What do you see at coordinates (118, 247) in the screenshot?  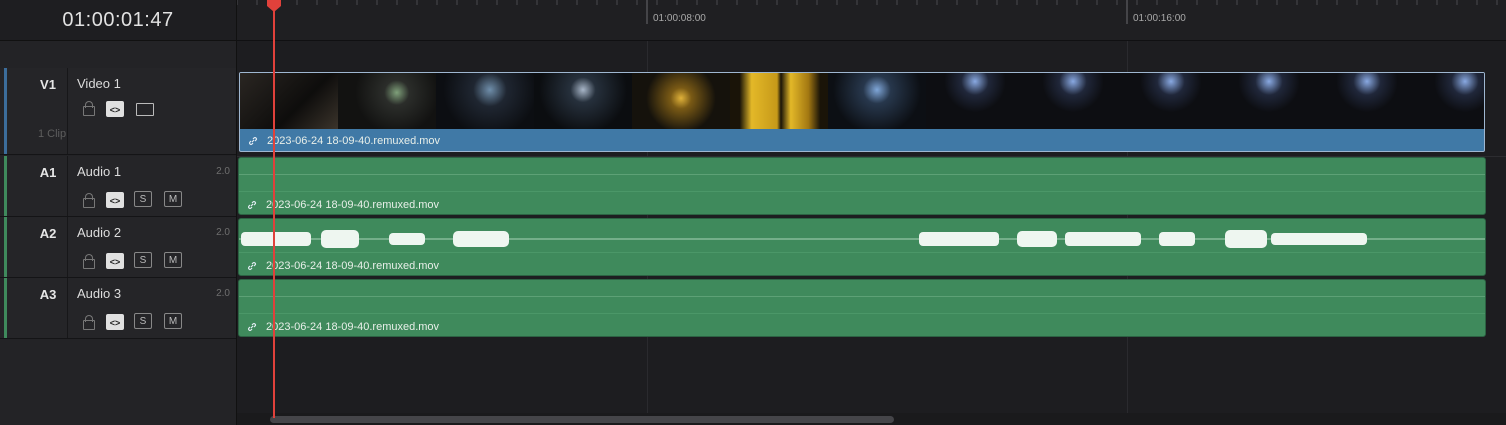 I see `track-header-a2: A2 Audio 2 2.0 <> S M` at bounding box center [118, 247].